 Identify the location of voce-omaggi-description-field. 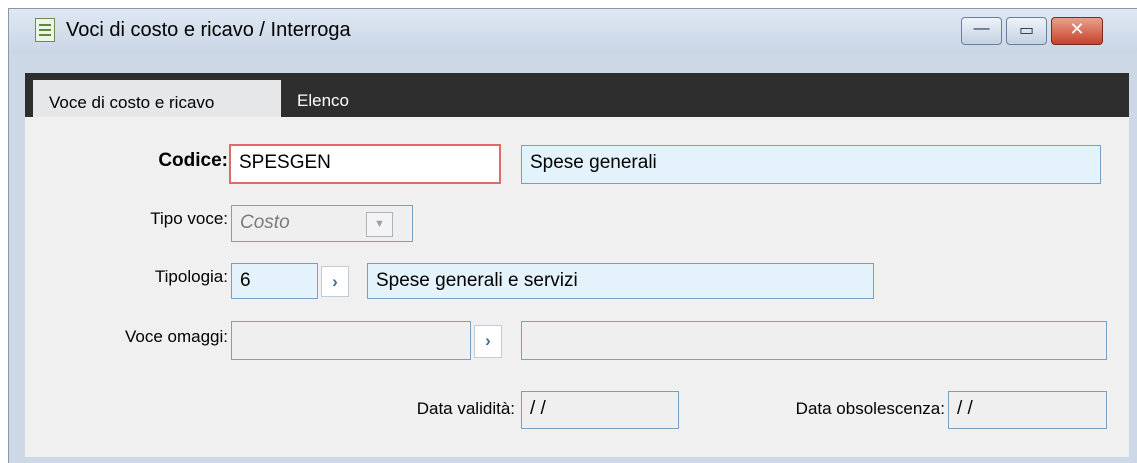
(814, 340).